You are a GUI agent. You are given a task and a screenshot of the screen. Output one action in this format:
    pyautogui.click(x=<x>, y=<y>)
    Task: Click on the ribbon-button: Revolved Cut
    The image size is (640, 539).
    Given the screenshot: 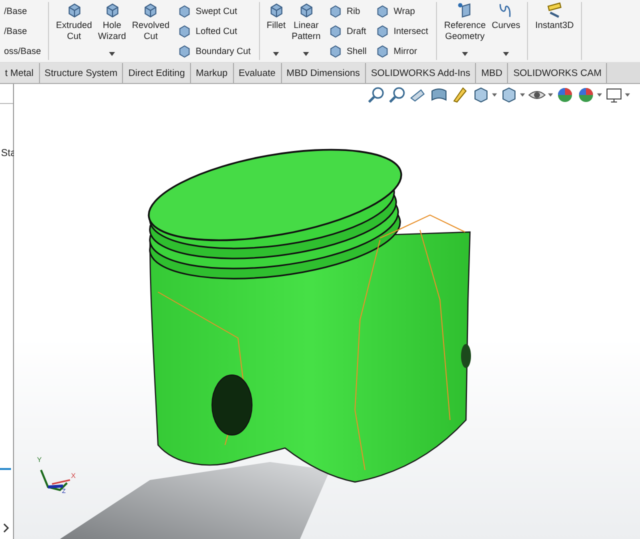 What is the action you would take?
    pyautogui.click(x=151, y=31)
    